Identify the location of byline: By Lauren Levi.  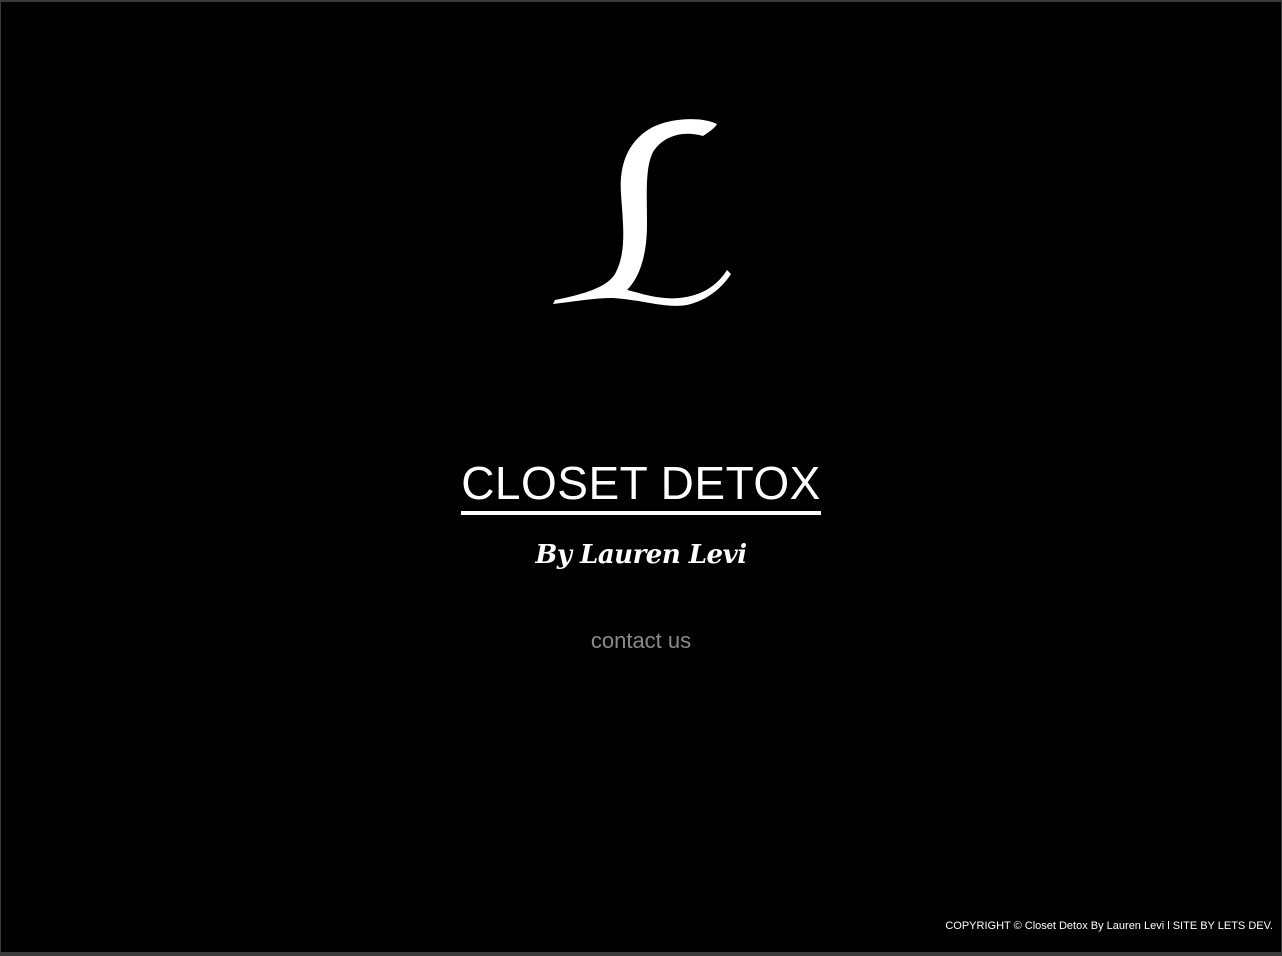
(641, 555).